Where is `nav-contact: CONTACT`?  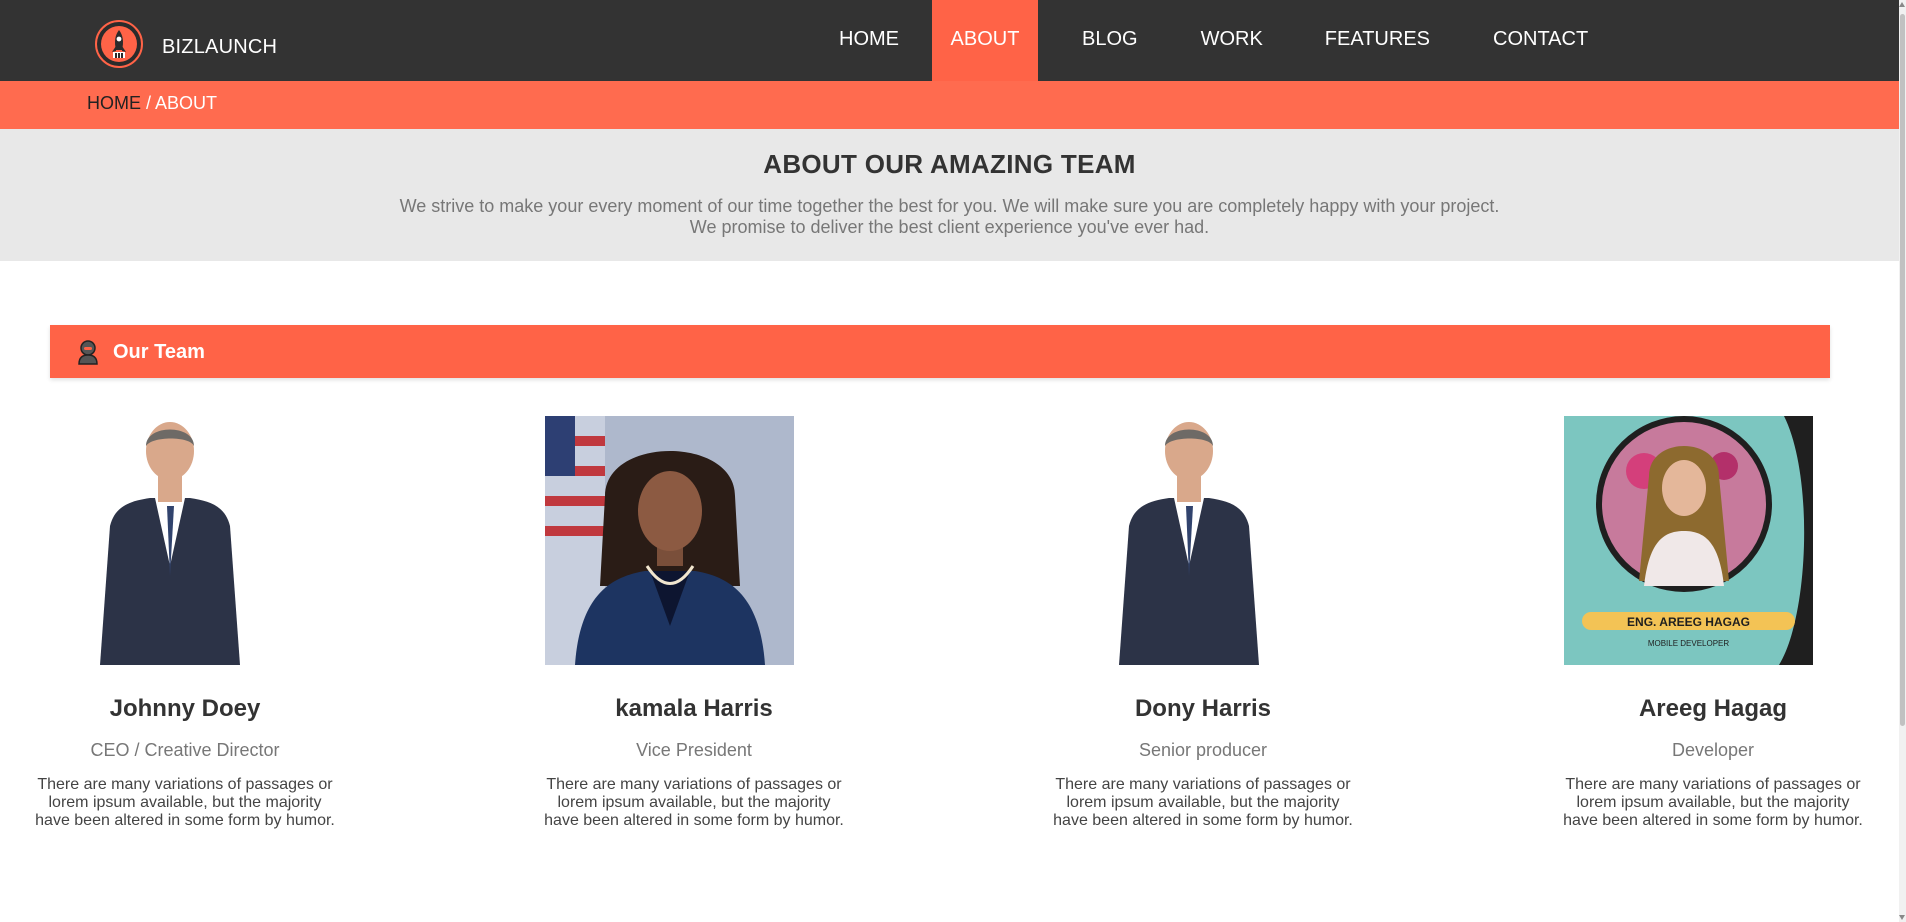 nav-contact: CONTACT is located at coordinates (1509, 40).